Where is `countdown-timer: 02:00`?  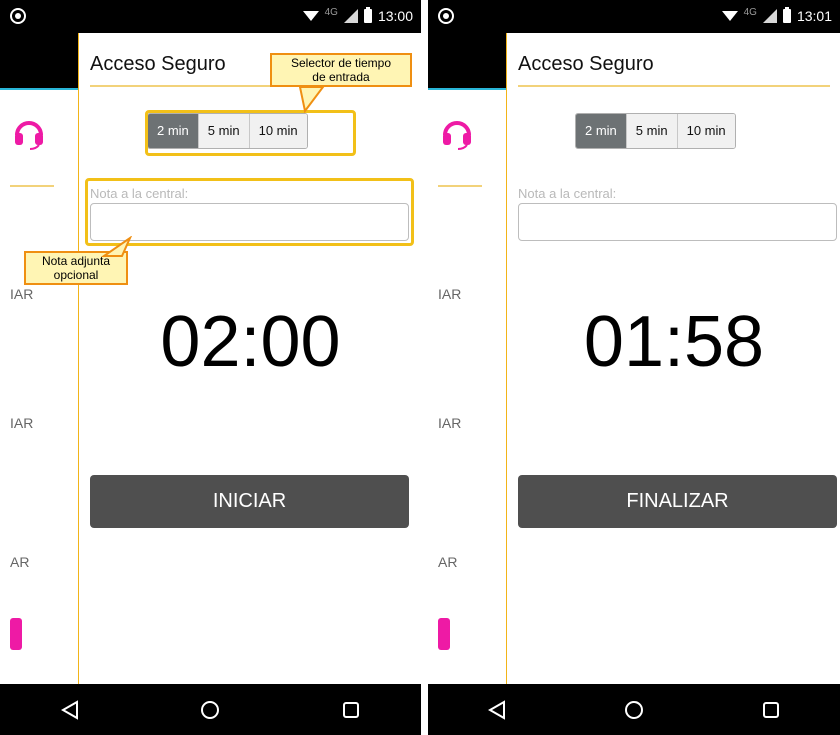
countdown-timer: 02:00 is located at coordinates (250, 342).